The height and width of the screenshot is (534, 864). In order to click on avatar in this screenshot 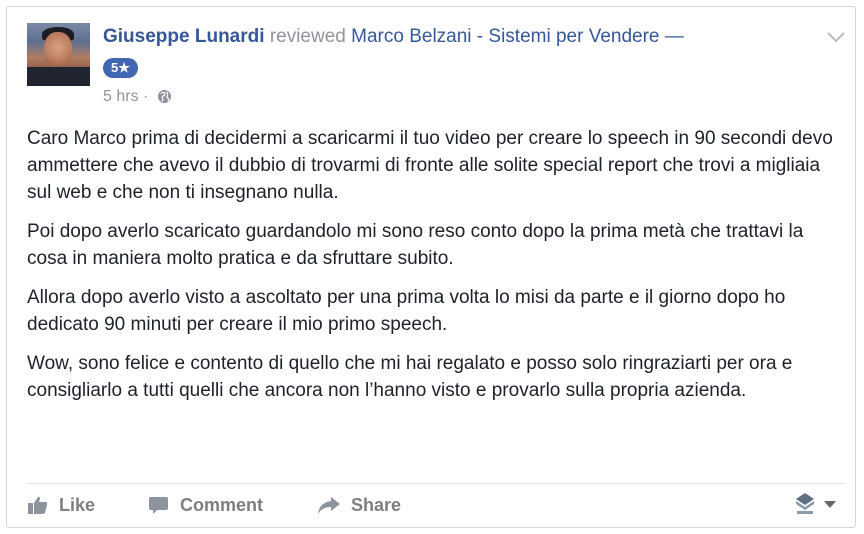, I will do `click(58, 54)`.